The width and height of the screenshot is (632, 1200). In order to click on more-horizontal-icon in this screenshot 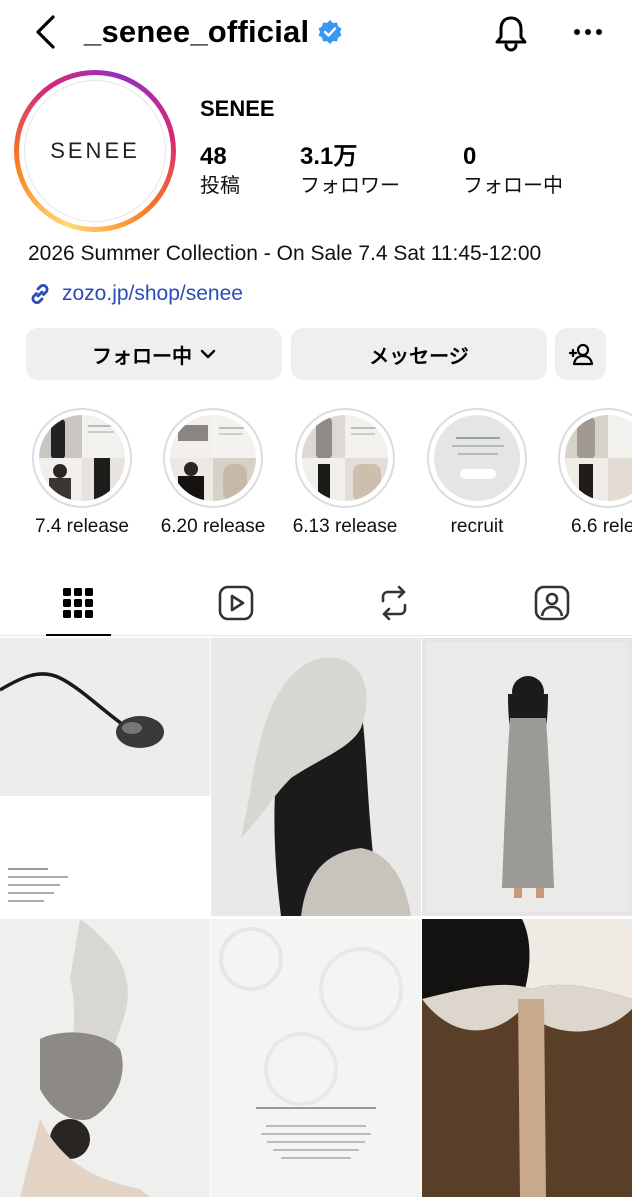, I will do `click(588, 32)`.